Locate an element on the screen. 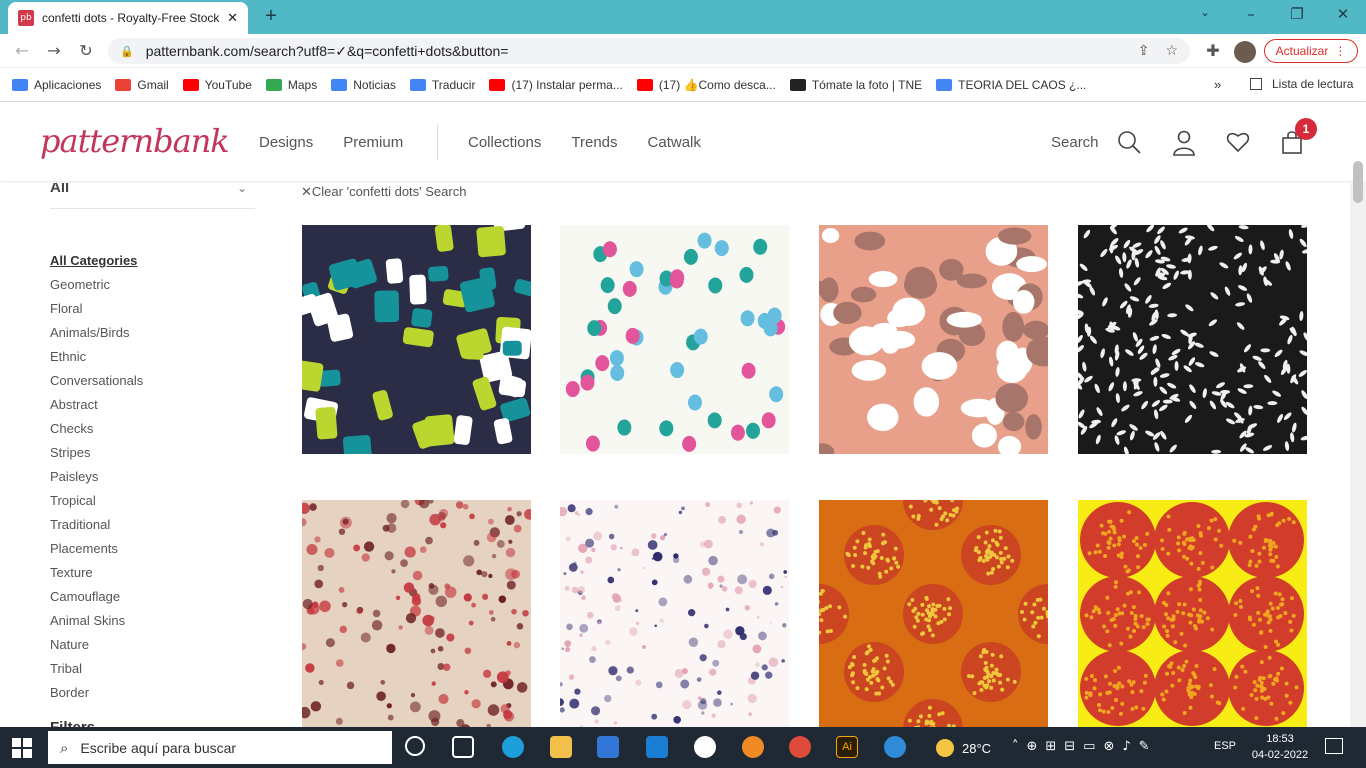  app-circle-icon is located at coordinates (705, 747).